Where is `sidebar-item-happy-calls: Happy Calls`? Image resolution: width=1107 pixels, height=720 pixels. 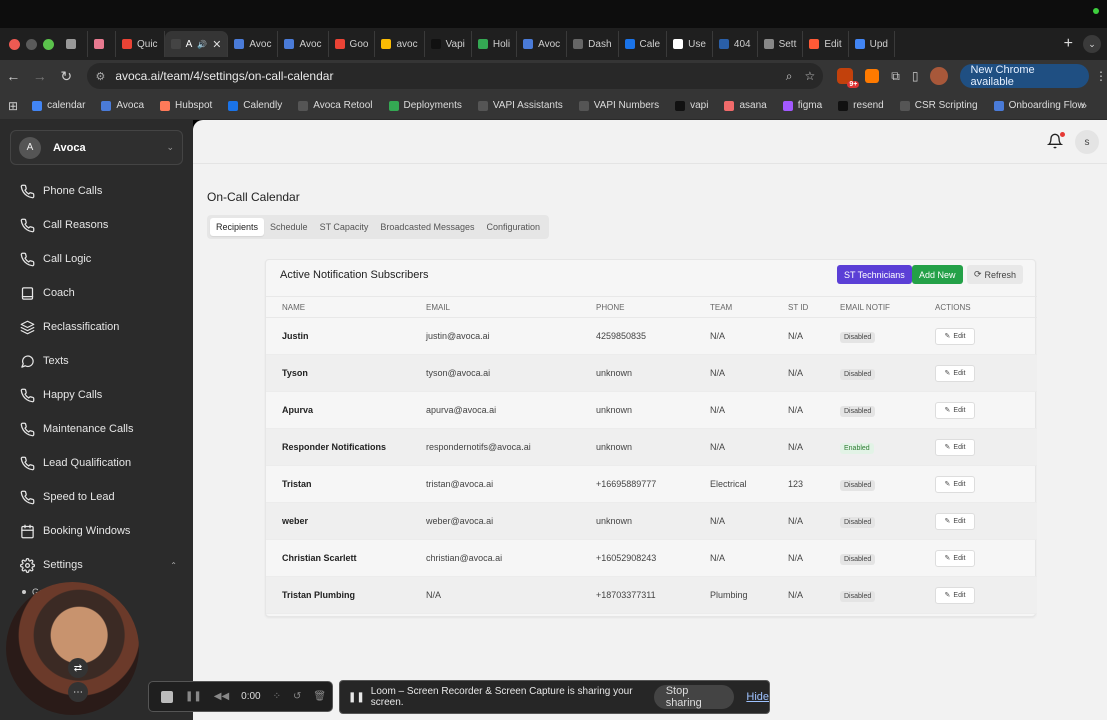 sidebar-item-happy-calls: Happy Calls is located at coordinates (96, 395).